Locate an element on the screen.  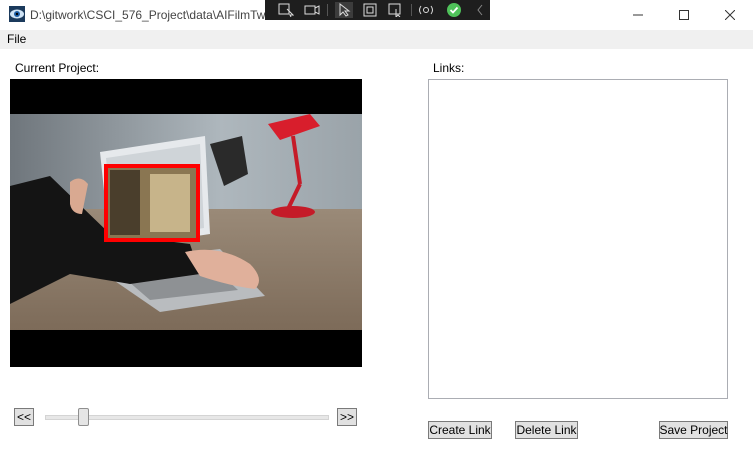
selection-icon is located at coordinates (394, 10).